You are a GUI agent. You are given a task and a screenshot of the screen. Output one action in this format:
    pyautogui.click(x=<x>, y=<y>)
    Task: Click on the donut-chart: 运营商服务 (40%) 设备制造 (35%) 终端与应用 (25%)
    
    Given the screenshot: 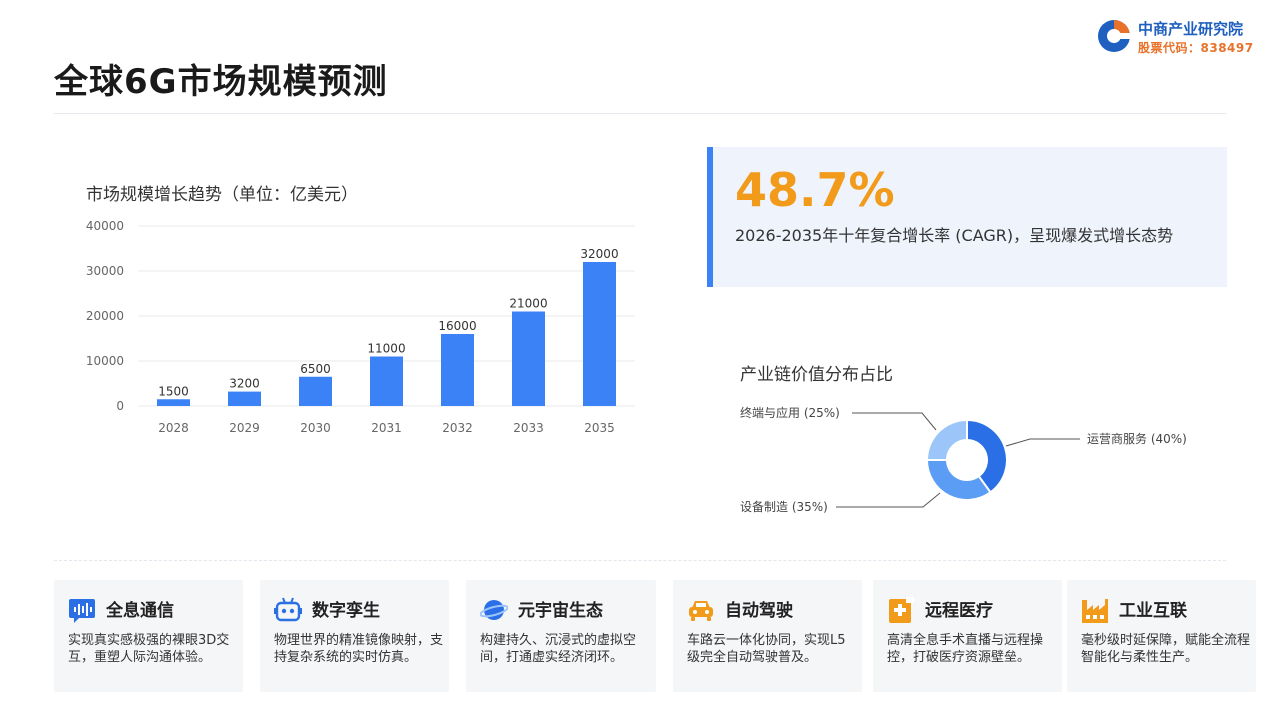 What is the action you would take?
    pyautogui.click(x=963, y=459)
    